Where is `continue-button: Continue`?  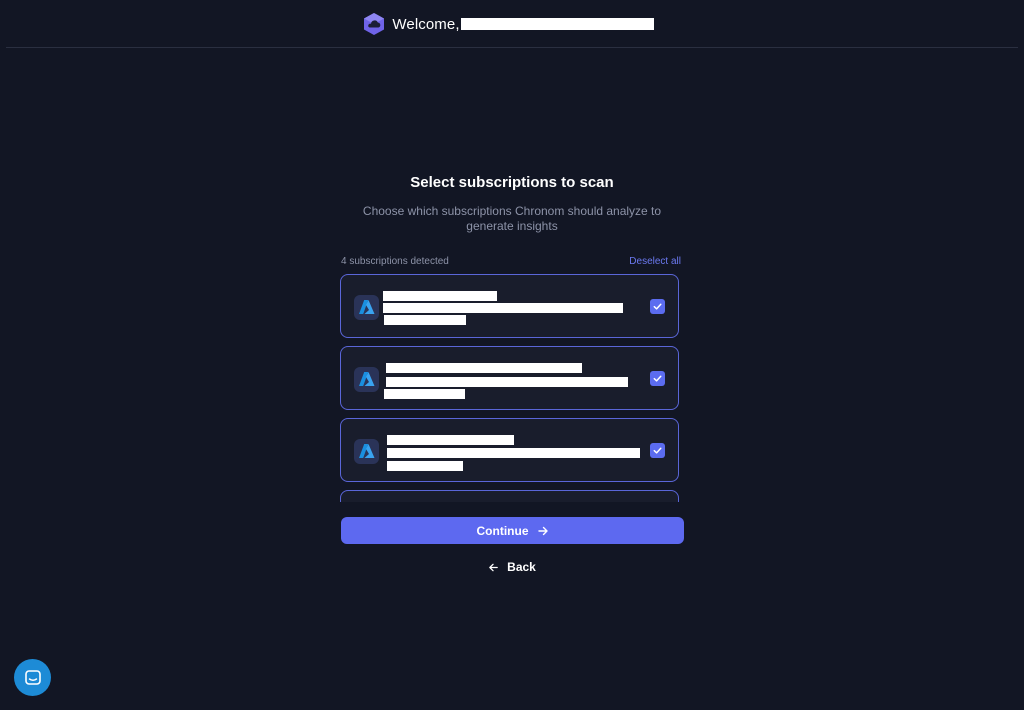 continue-button: Continue is located at coordinates (512, 530).